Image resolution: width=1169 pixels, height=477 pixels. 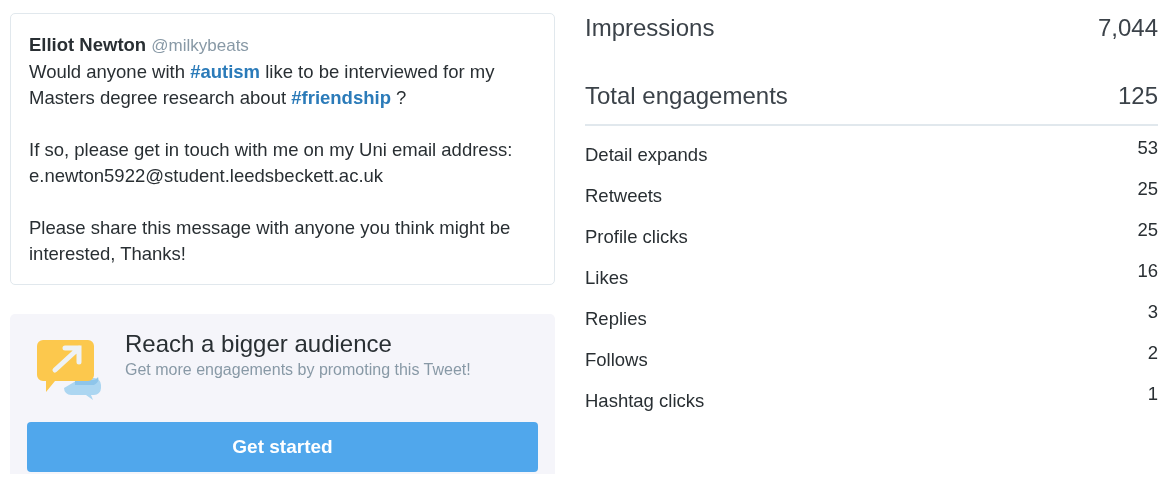 I want to click on metric-value: 1, so click(x=1152, y=394).